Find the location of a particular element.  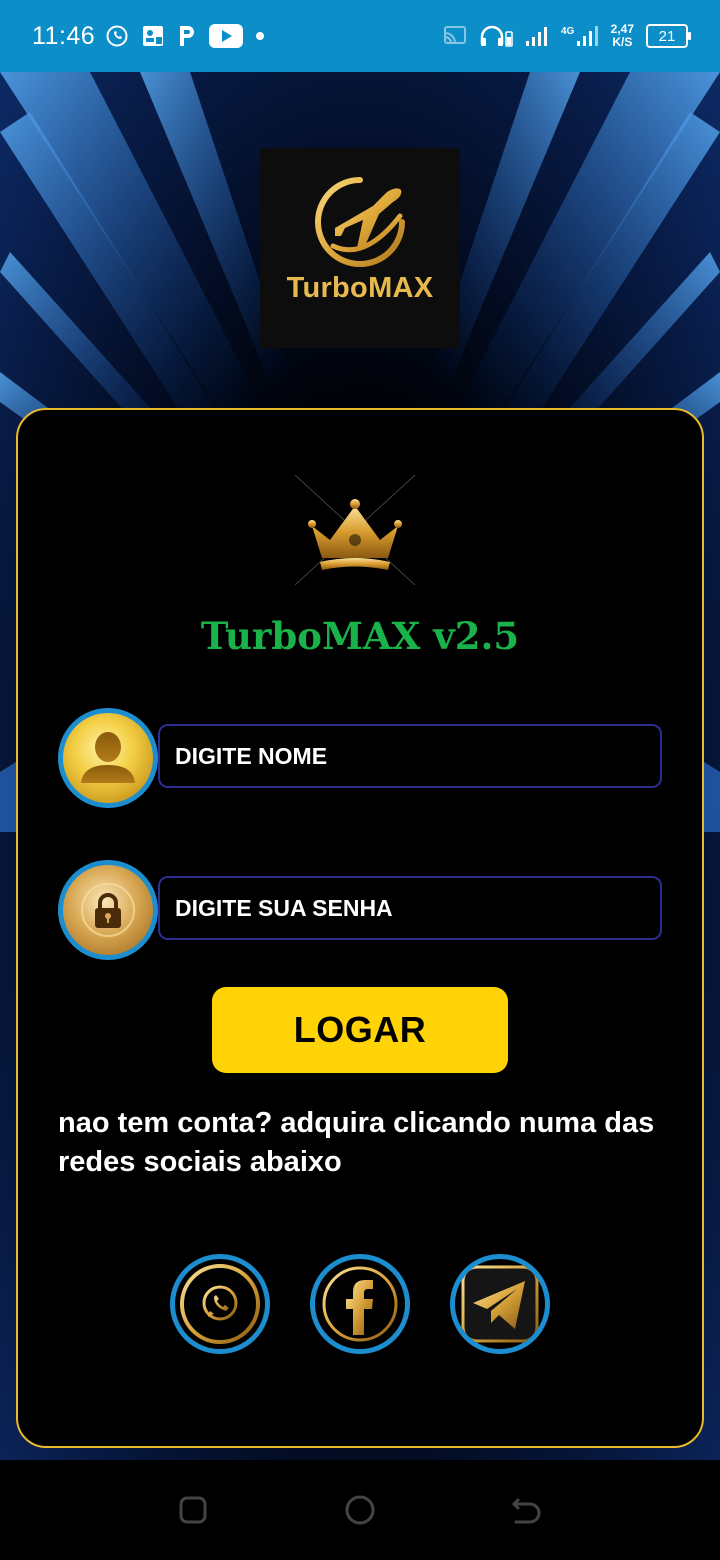

headset-icon is located at coordinates (496, 36).